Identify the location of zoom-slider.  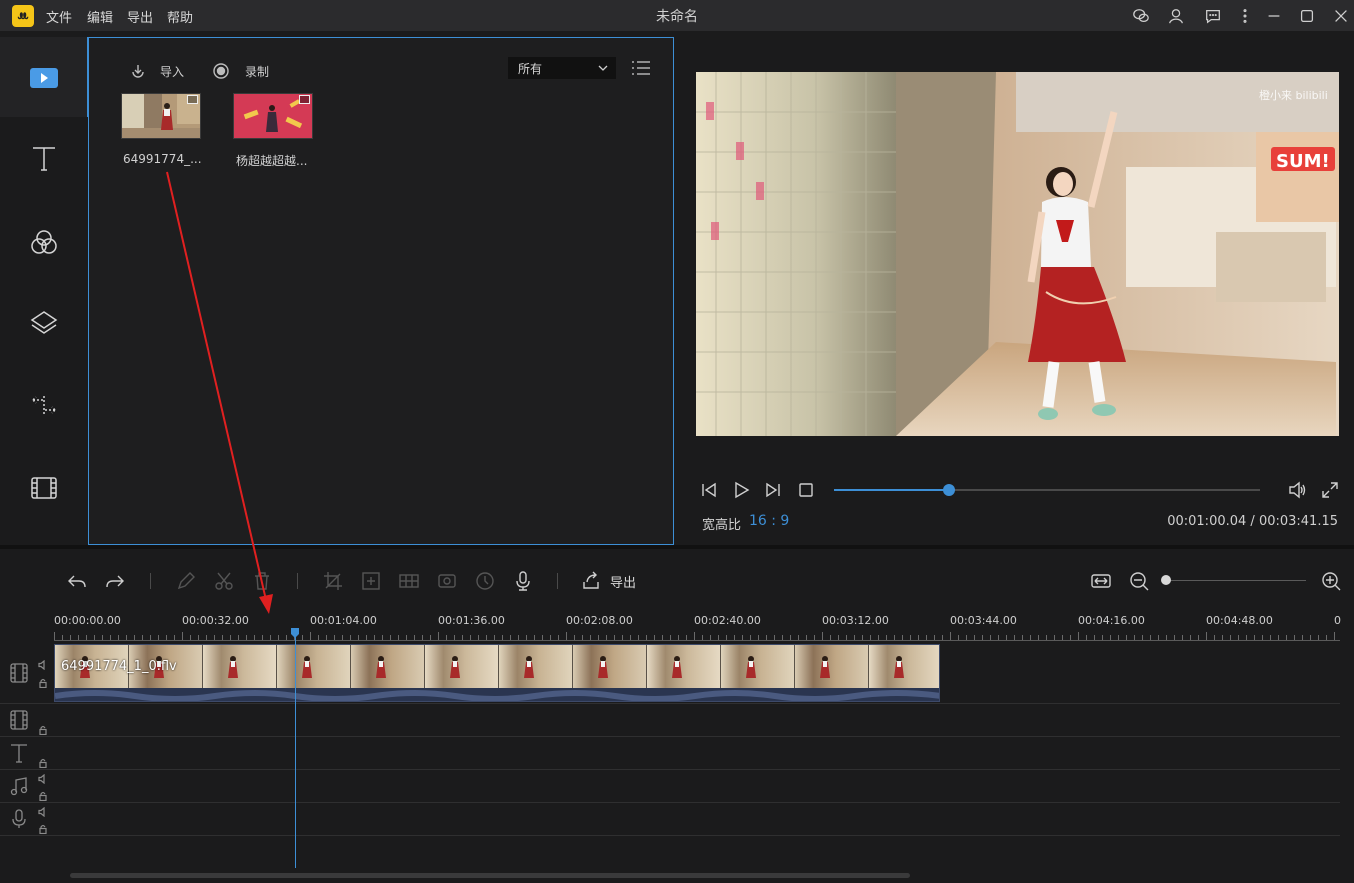
(1236, 580).